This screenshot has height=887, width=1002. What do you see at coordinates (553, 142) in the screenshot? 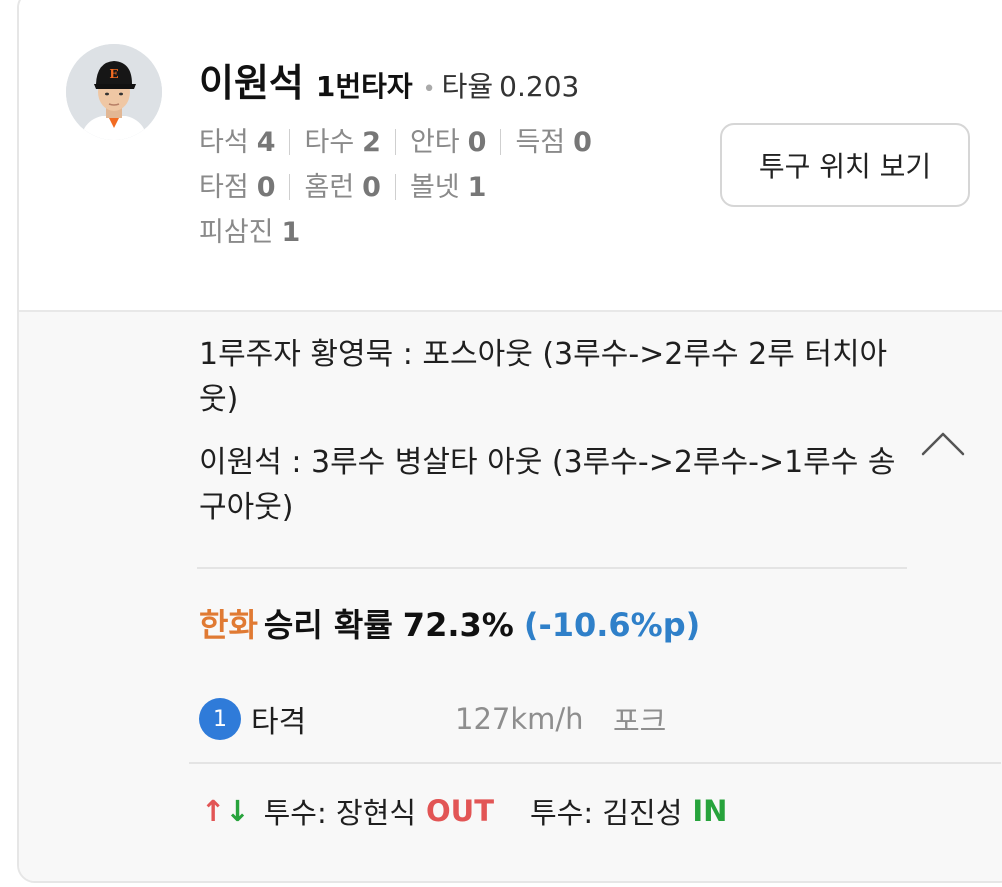
I see `stat-runs: 득점 0` at bounding box center [553, 142].